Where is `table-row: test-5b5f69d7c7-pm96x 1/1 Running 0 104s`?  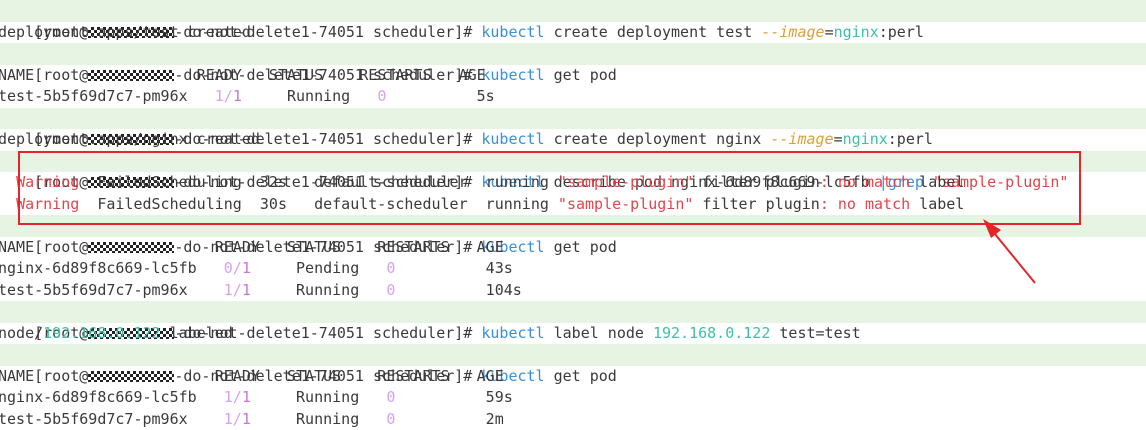
table-row: test-5b5f69d7c7-pm96x 1/1 Running 0 104s is located at coordinates (573, 291).